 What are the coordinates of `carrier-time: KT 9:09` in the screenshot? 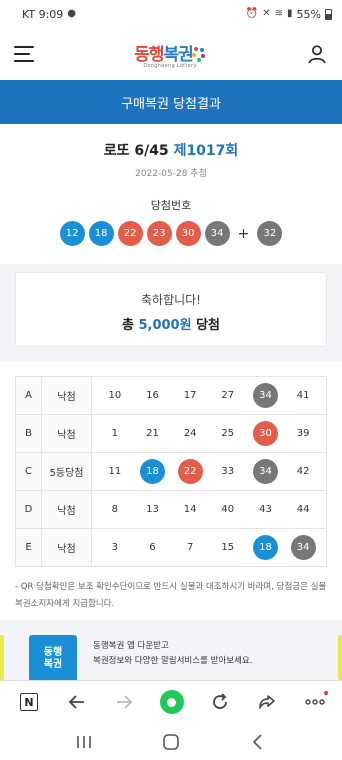 It's located at (43, 14).